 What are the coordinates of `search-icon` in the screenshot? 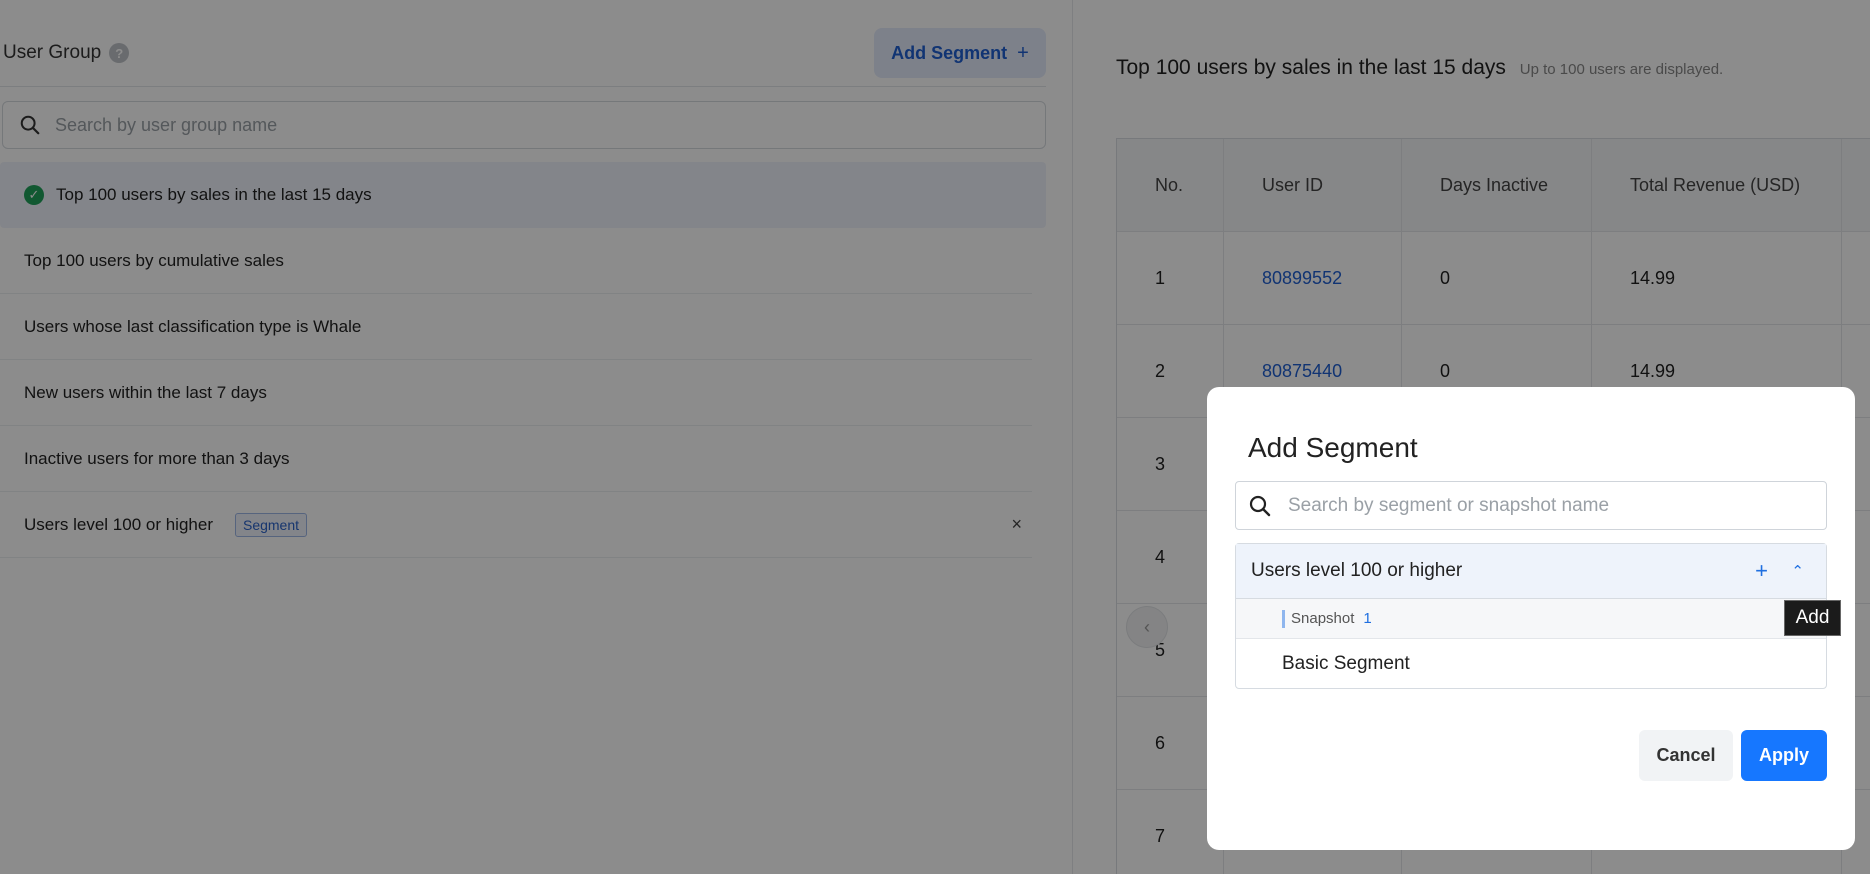 It's located at (1260, 505).